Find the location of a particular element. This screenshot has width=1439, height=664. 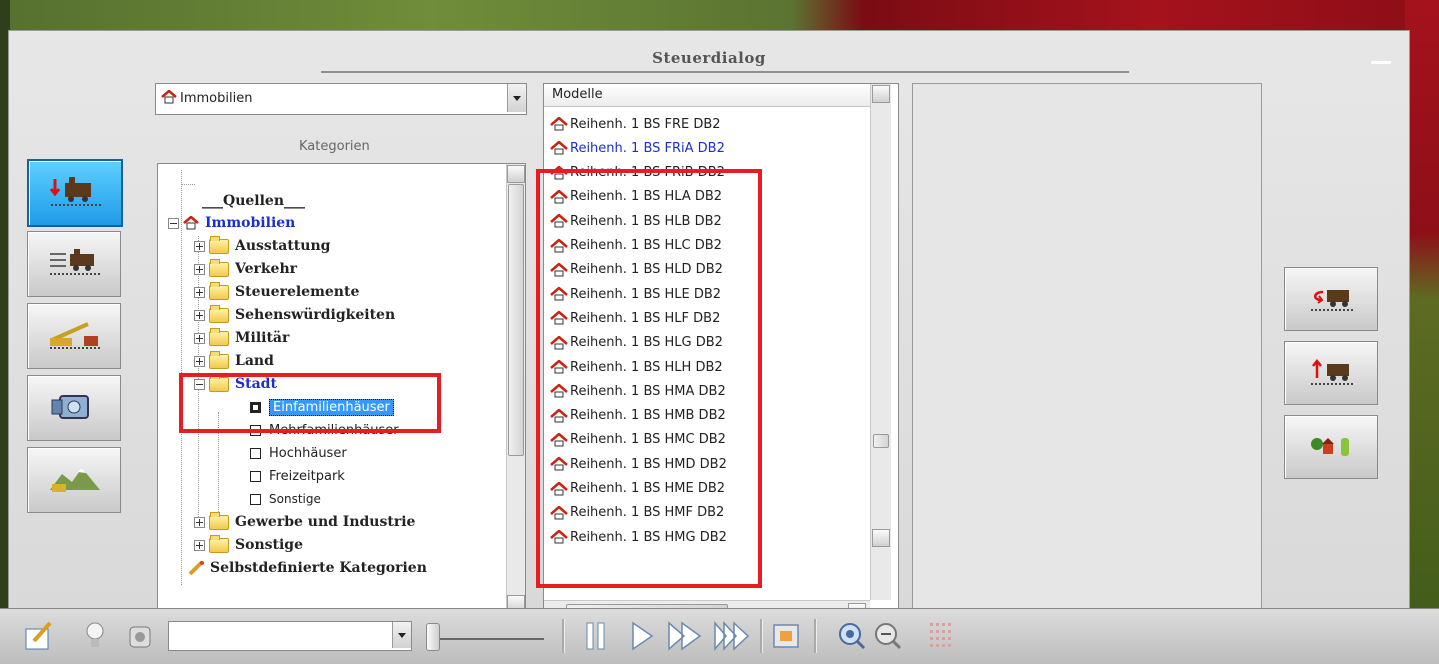

models-header-label: Modelle is located at coordinates (577, 94).